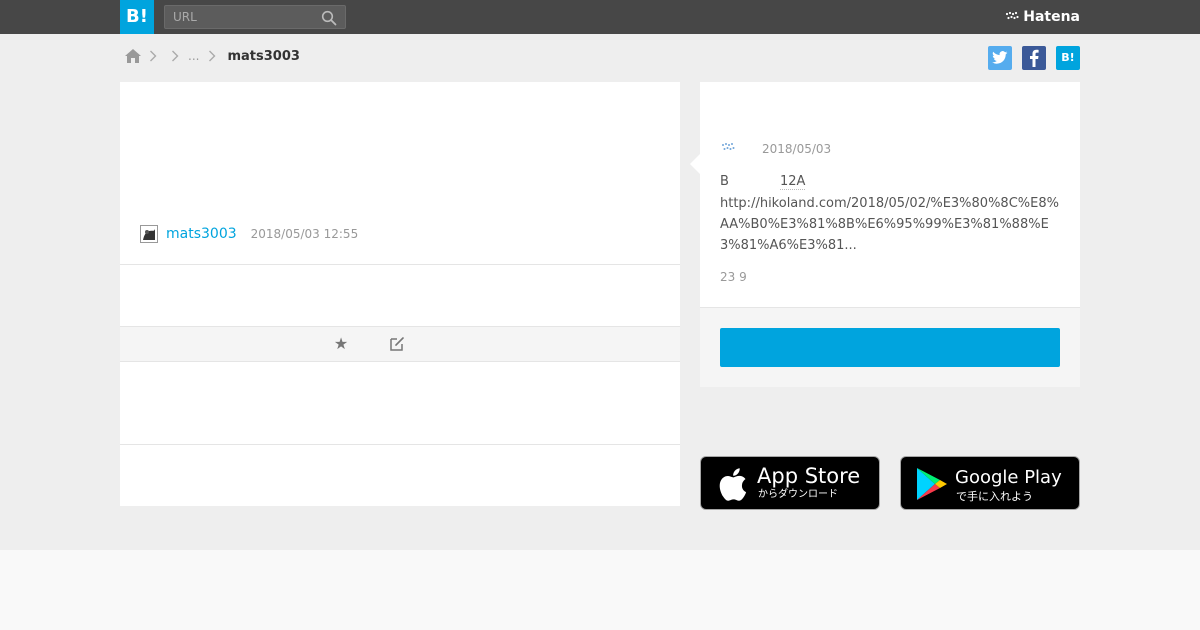 This screenshot has height=630, width=1200. What do you see at coordinates (797, 149) in the screenshot?
I see `entry-date: 2018/05/03` at bounding box center [797, 149].